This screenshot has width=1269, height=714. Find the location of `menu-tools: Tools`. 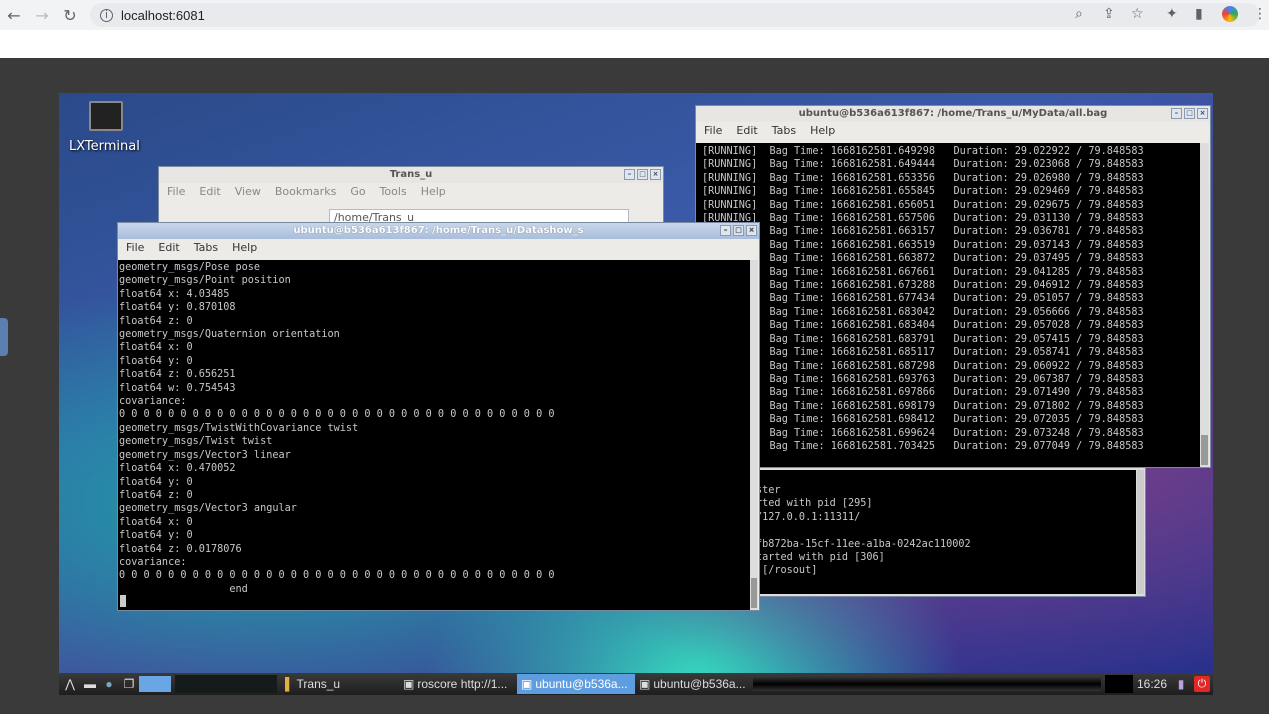

menu-tools: Tools is located at coordinates (393, 192).